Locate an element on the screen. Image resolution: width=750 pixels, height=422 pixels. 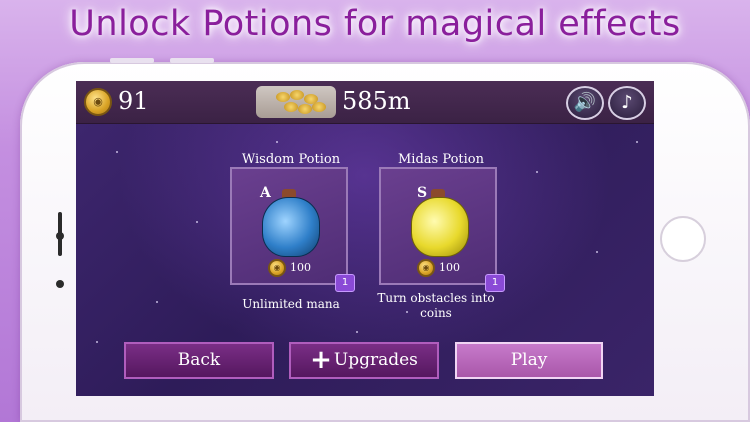
plus-icon: + is located at coordinates (321, 360).